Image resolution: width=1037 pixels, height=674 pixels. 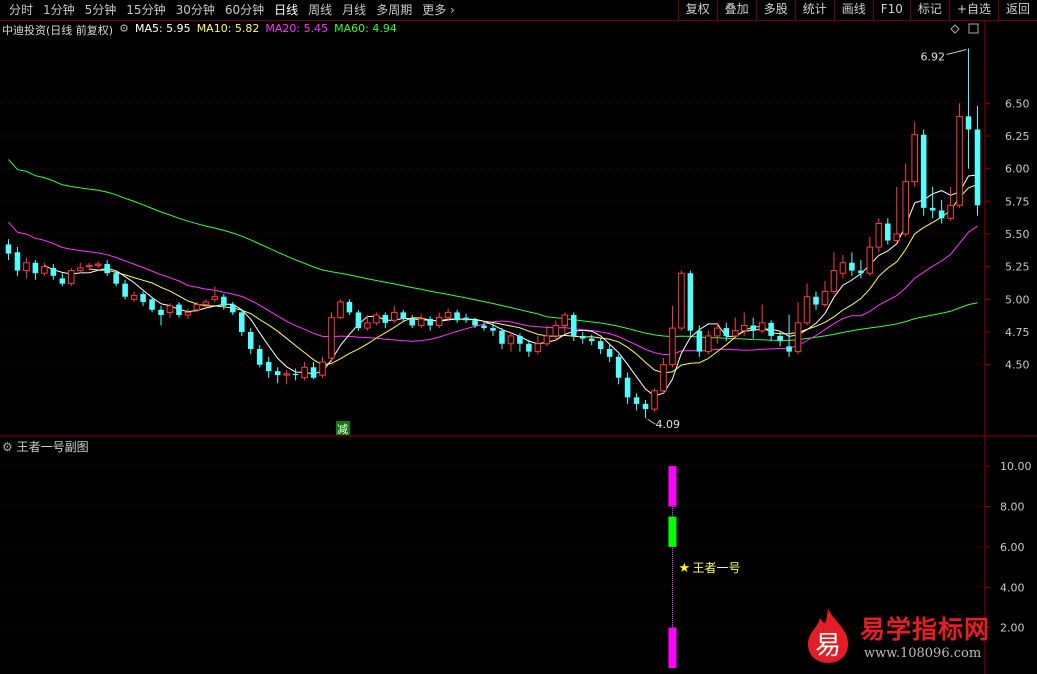 What do you see at coordinates (1017, 234) in the screenshot?
I see `y-tick-label-4: 5.50` at bounding box center [1017, 234].